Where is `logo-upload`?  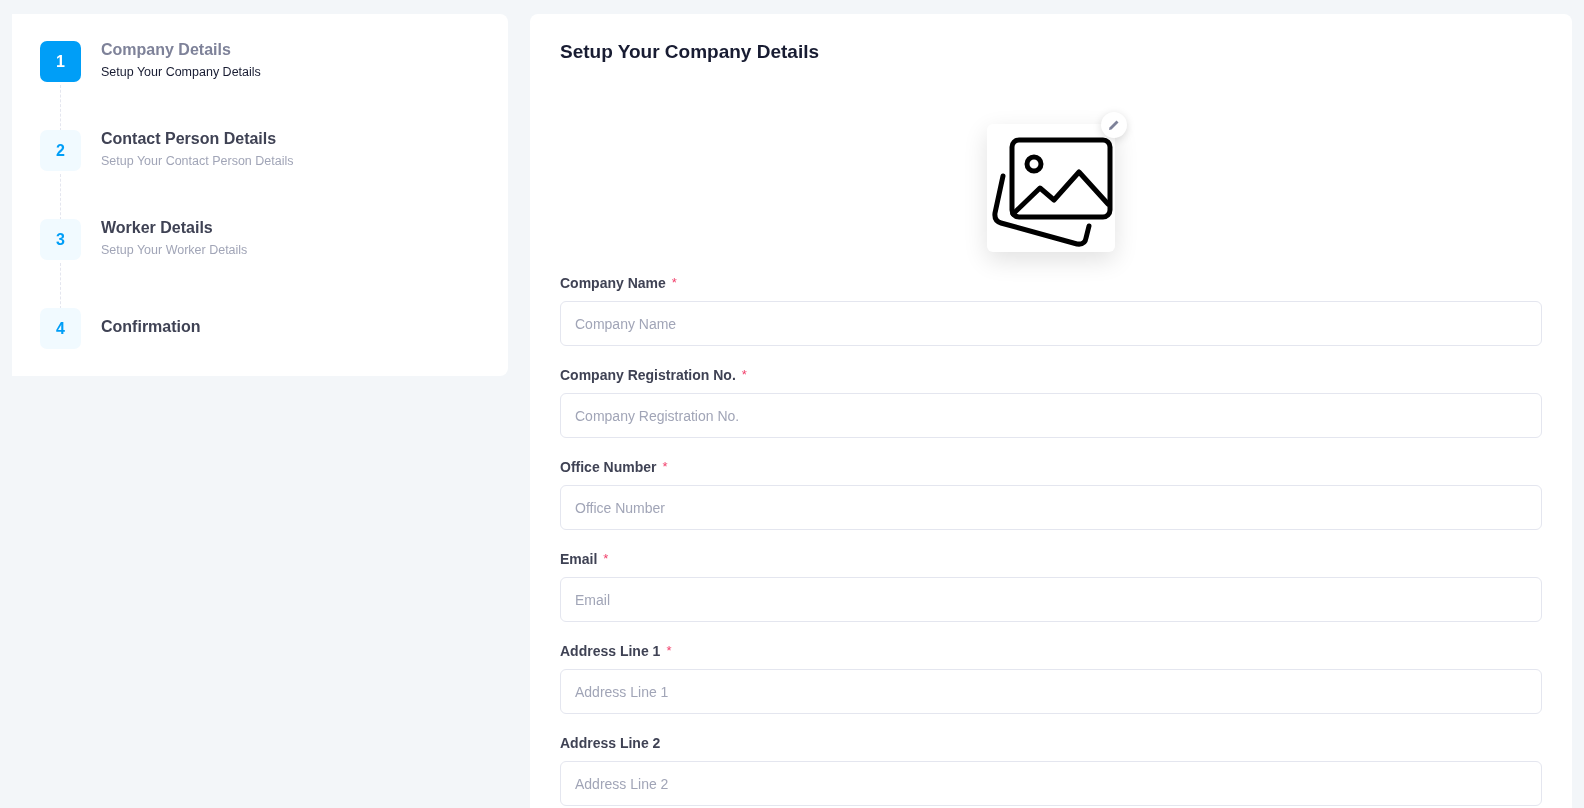 logo-upload is located at coordinates (1051, 188).